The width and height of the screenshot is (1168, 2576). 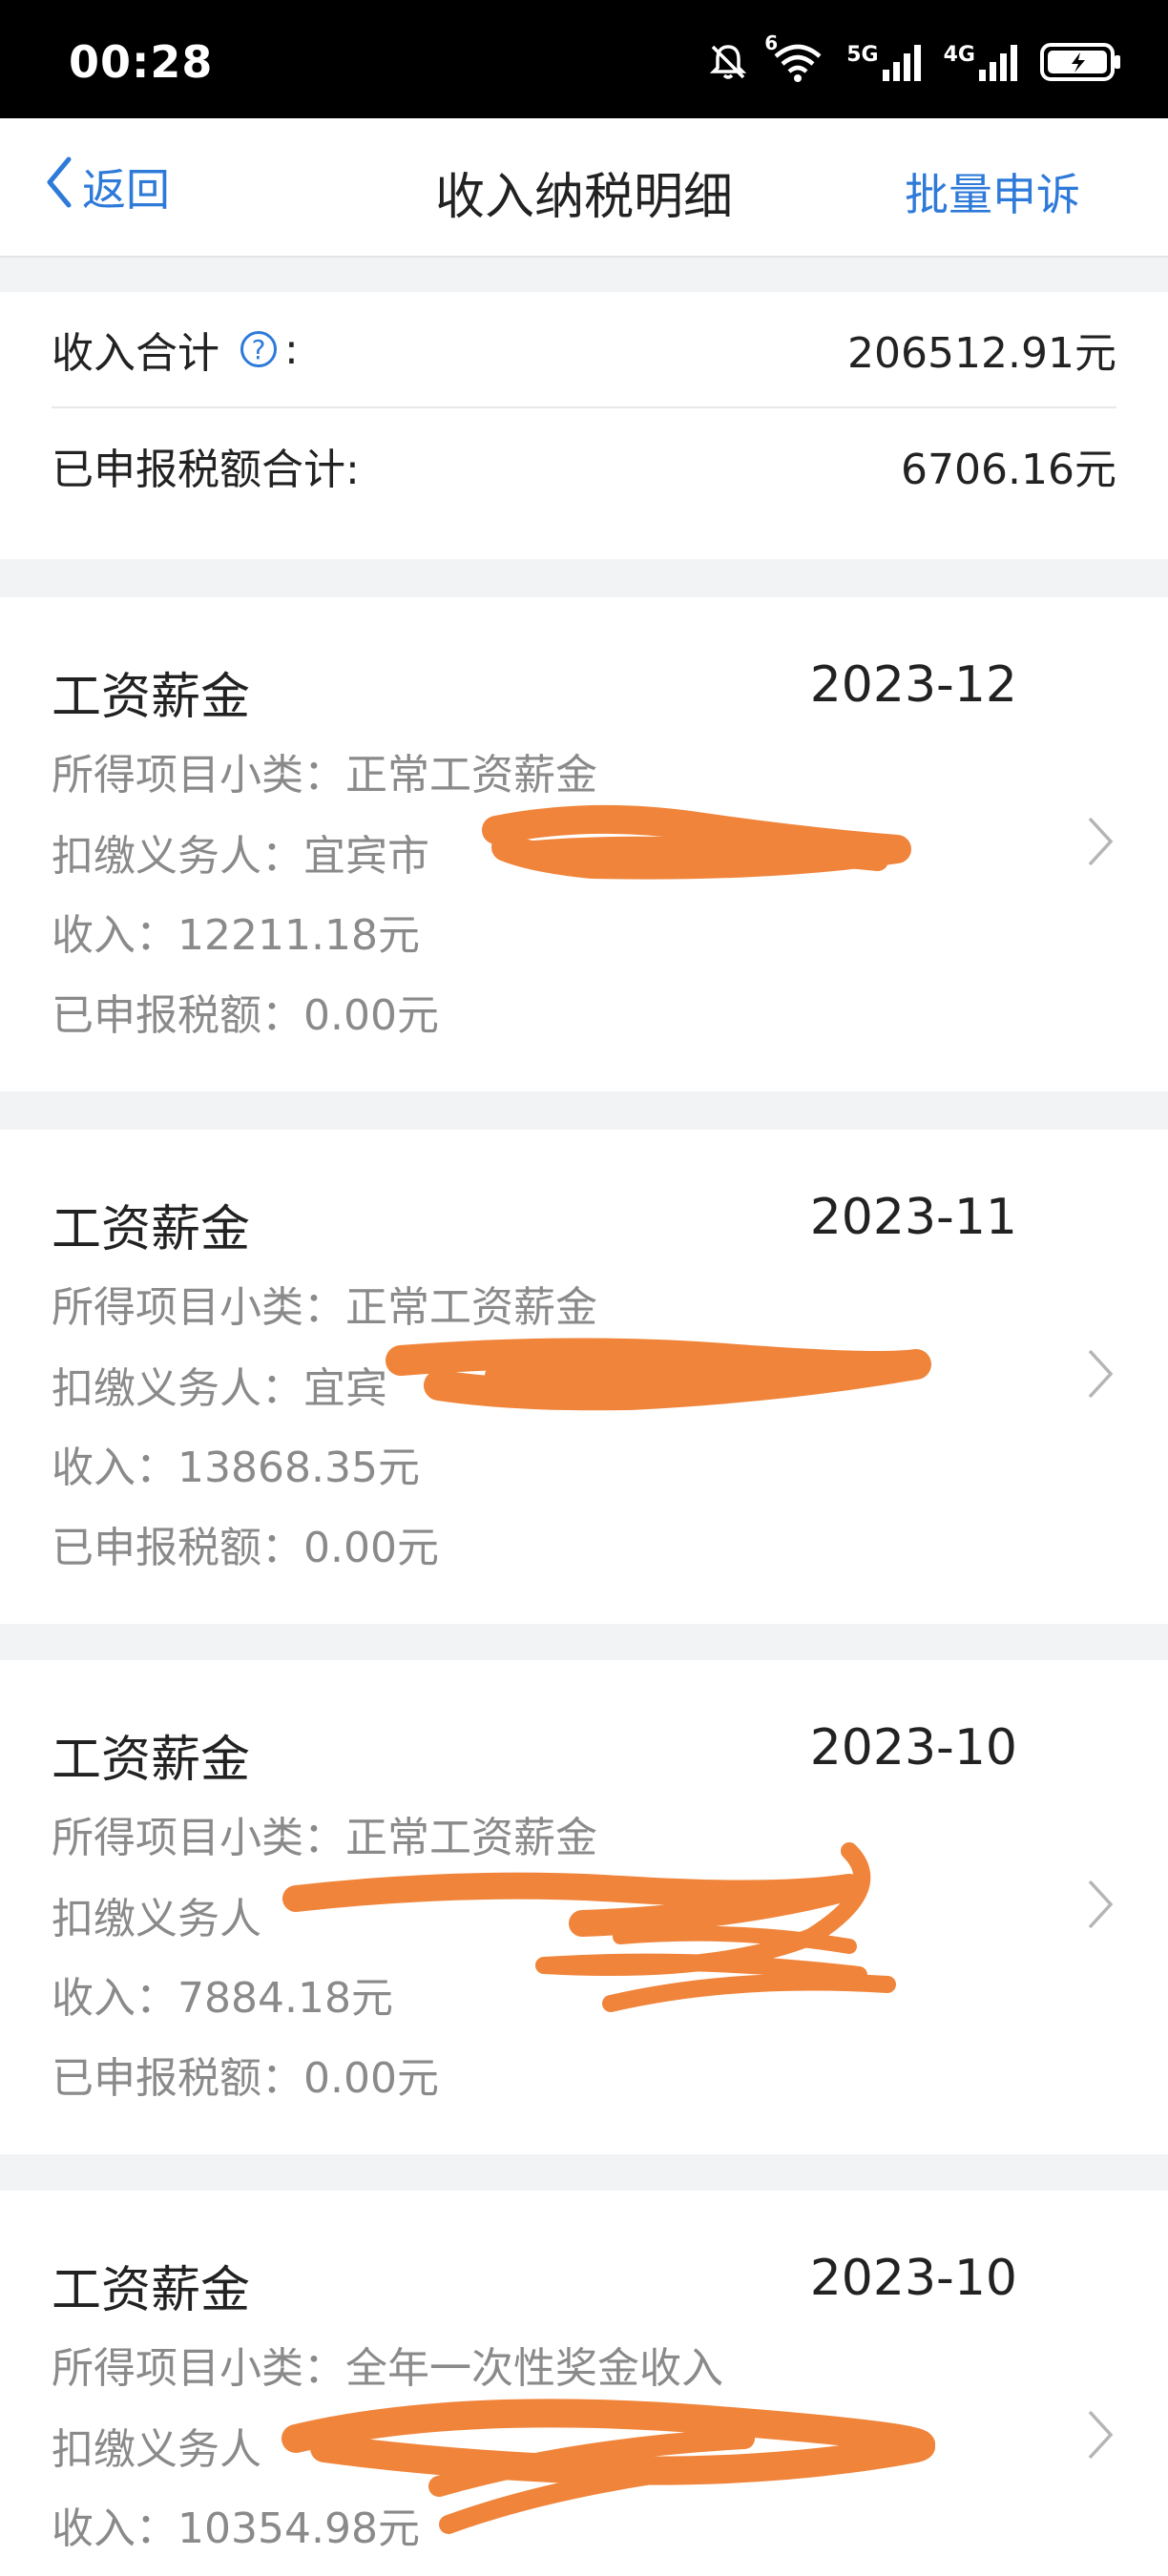 I want to click on summary-card: 收入合计 ? : 206512.91元 已申报税额合计: 6706.16元, so click(x=584, y=425).